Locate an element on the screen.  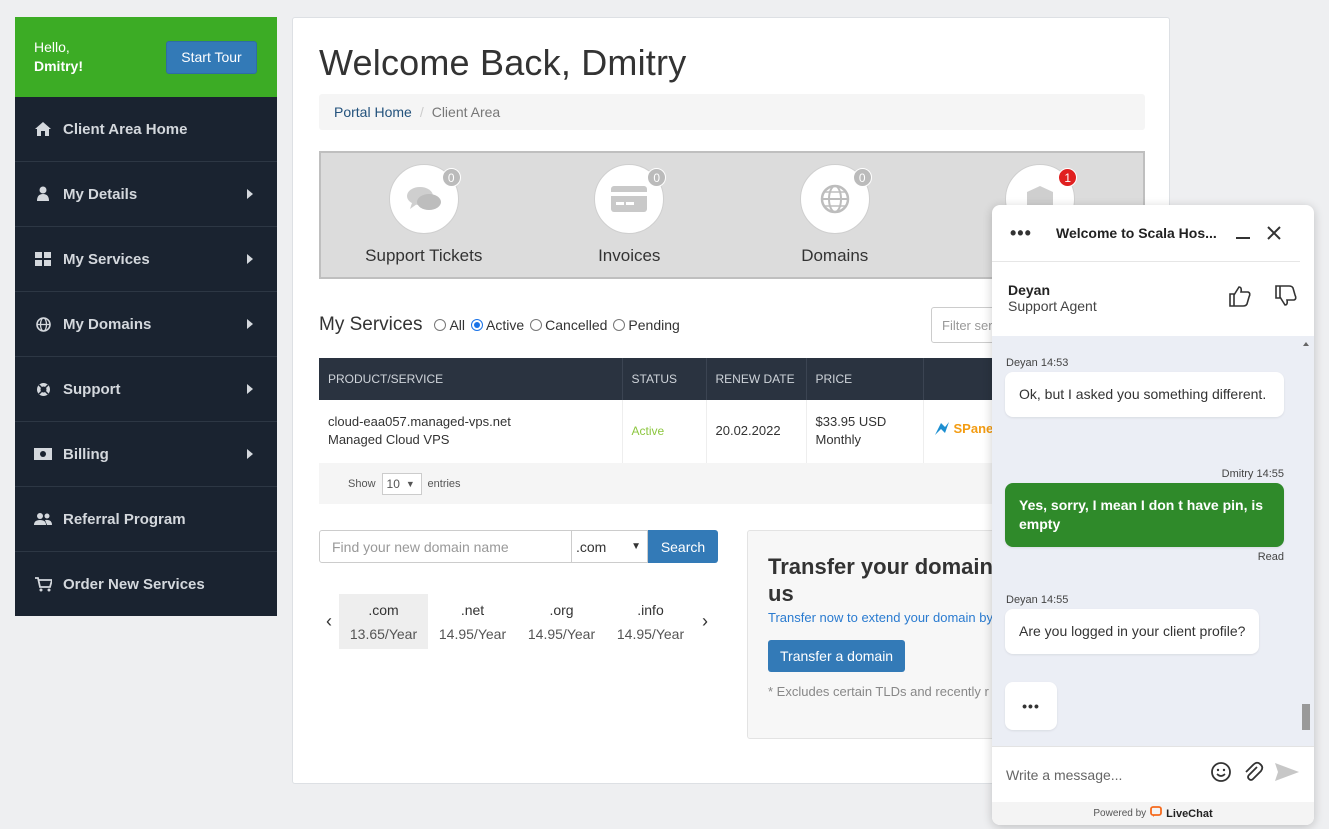
user-icon is located at coordinates (43, 194).